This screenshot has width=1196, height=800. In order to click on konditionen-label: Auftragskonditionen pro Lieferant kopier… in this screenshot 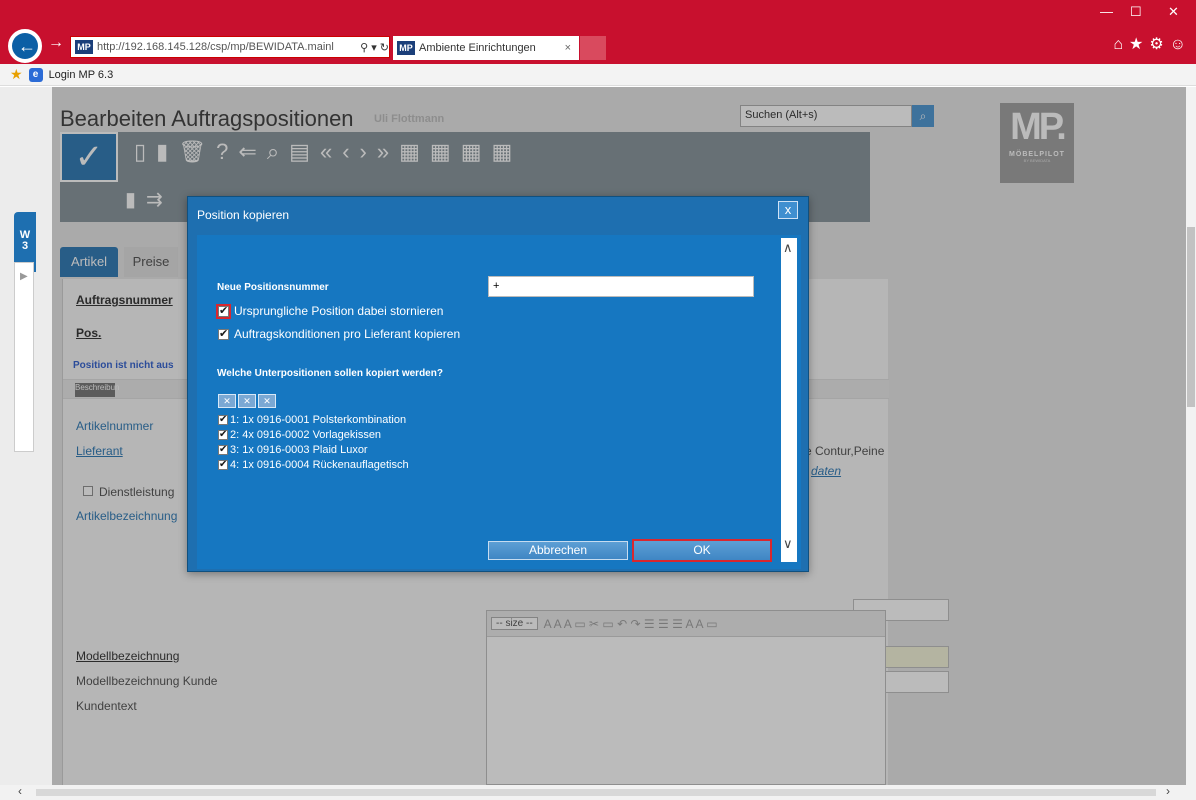, I will do `click(347, 334)`.